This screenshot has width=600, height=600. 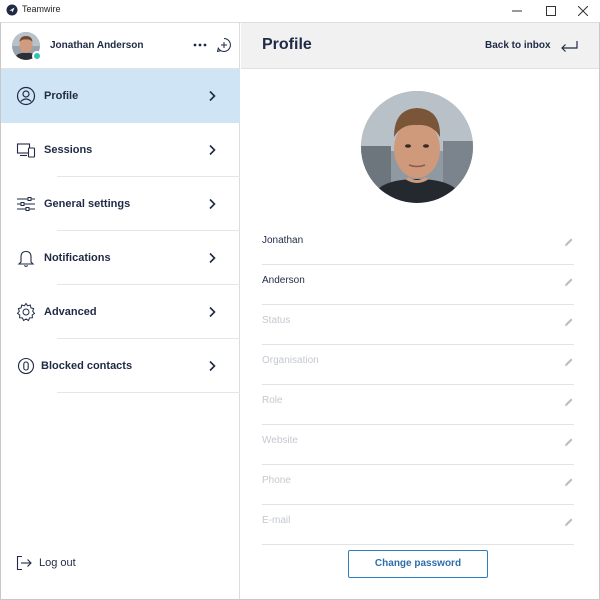 I want to click on user-name: Jonathan Anderson, so click(x=97, y=45).